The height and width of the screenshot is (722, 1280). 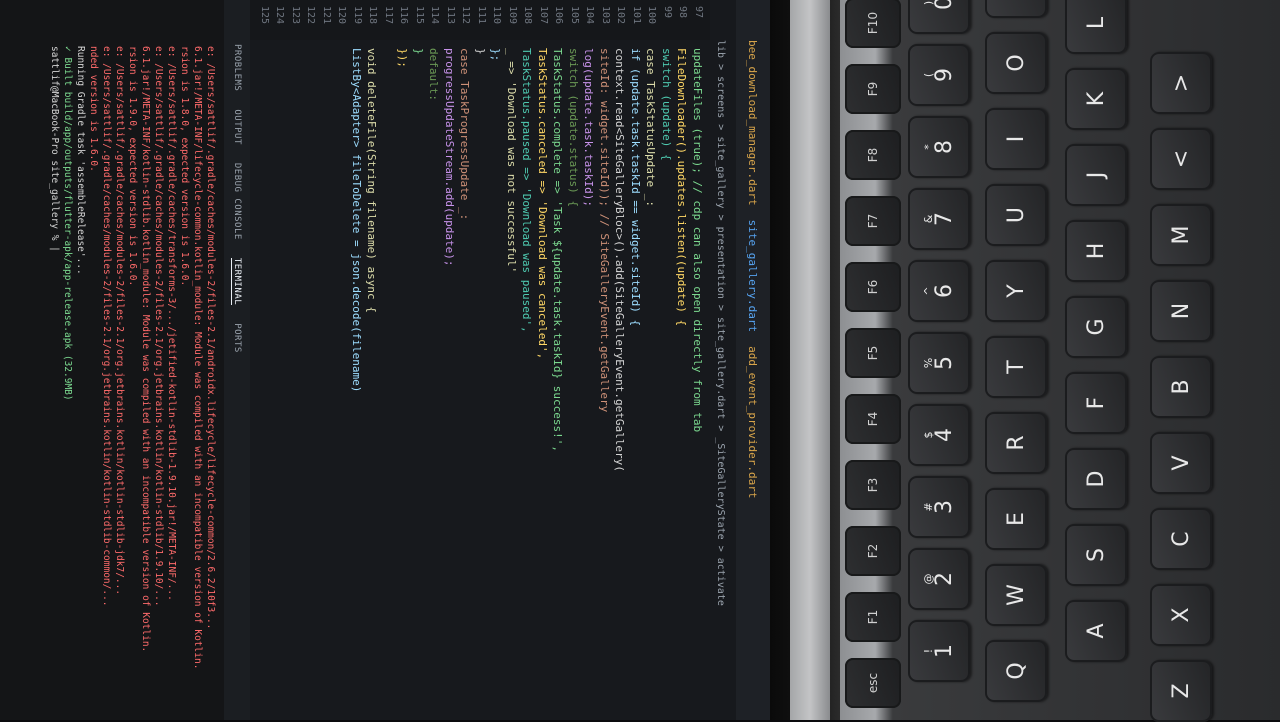 I want to click on key-label: F4, so click(x=873, y=419).